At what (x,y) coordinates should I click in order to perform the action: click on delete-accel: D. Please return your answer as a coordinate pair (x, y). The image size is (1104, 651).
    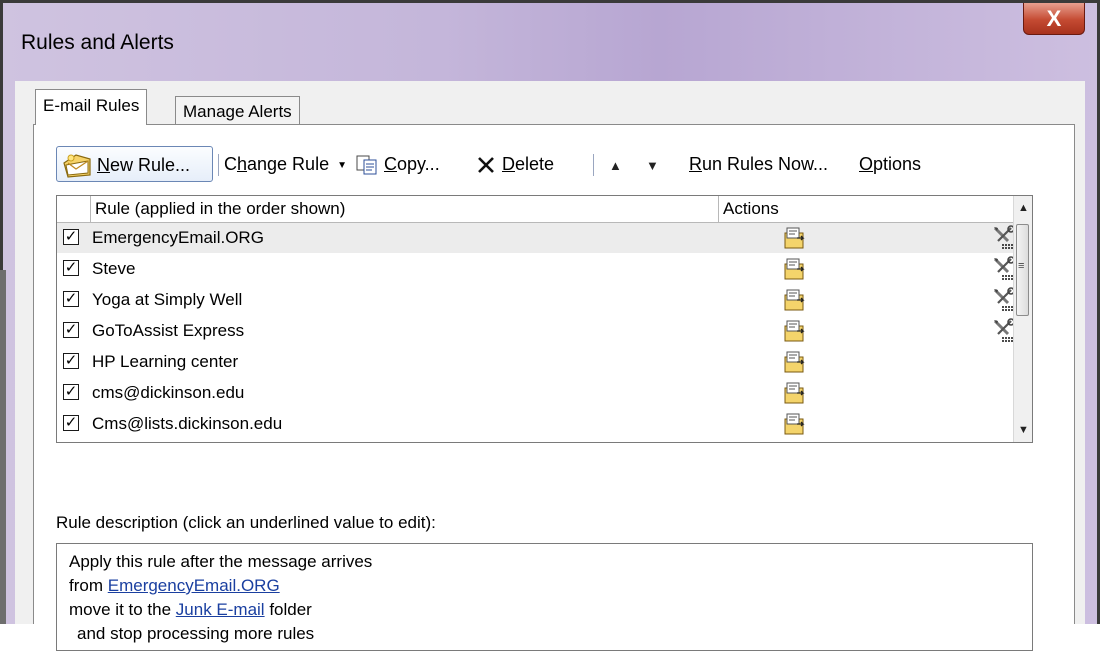
    Looking at the image, I should click on (508, 164).